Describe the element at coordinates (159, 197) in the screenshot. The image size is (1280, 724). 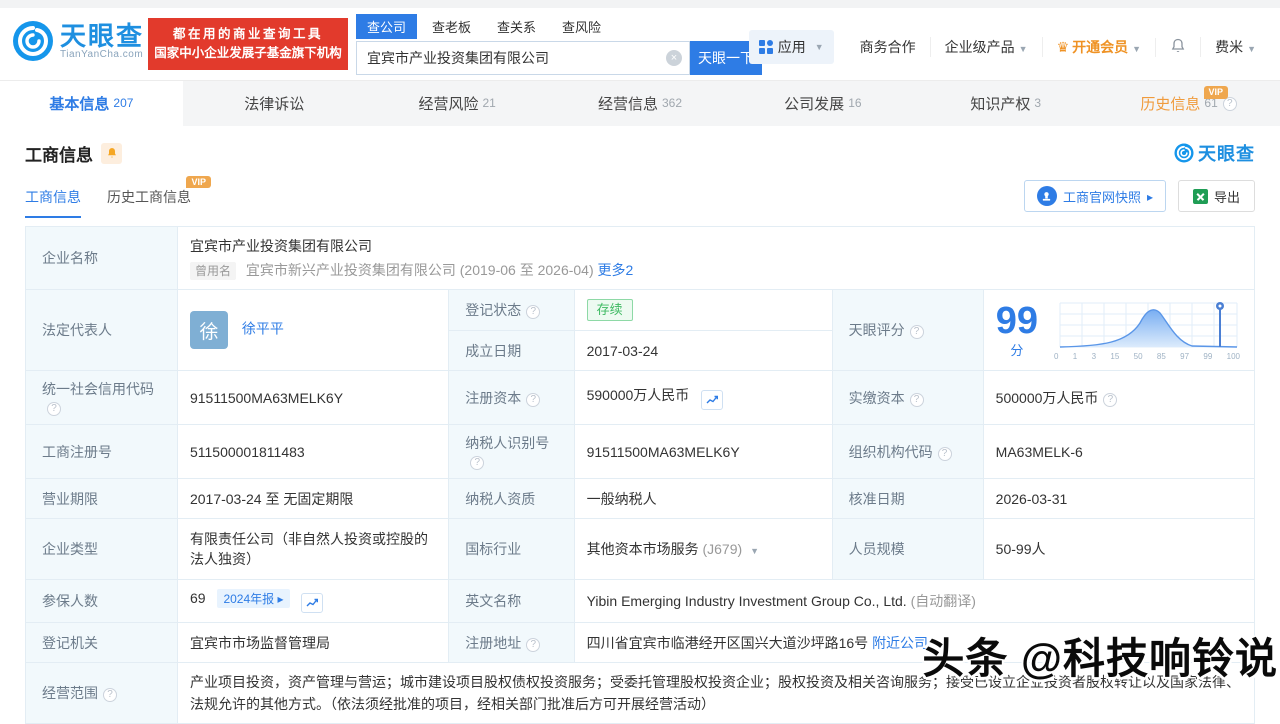
I see `subtab-history-registration: VIP 历史工商信息` at that location.